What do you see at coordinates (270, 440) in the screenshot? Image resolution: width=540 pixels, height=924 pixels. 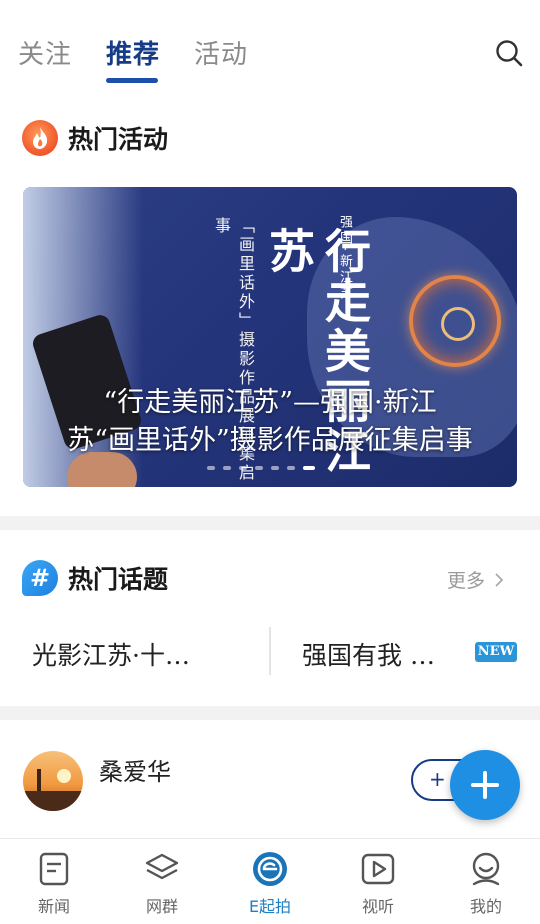 I see `banner-caption-line2: 苏“画里话外”摄影作品展征集启事` at bounding box center [270, 440].